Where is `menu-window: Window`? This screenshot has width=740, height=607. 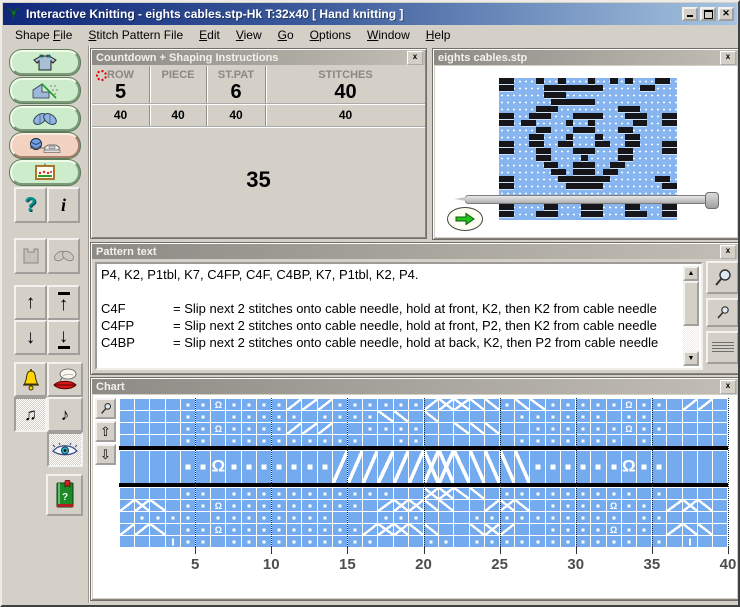
menu-window: Window is located at coordinates (388, 35).